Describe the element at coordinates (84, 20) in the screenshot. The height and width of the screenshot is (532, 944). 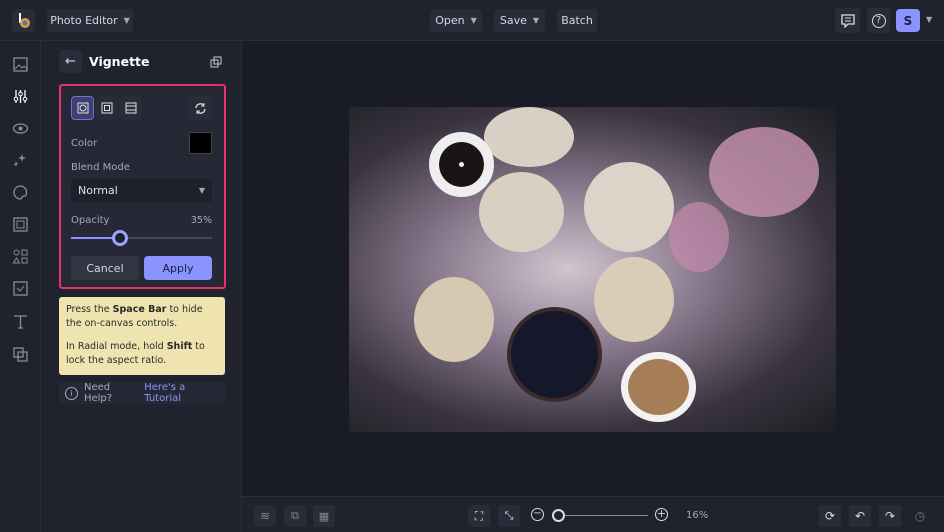
I see `app-menu-label: Photo Editor` at that location.